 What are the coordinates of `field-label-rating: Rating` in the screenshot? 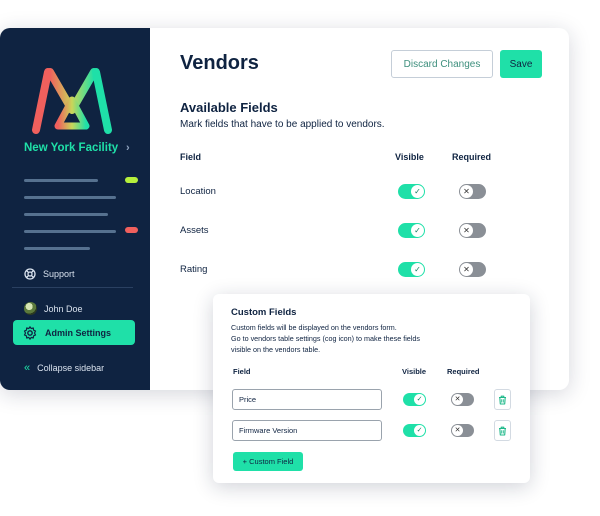 It's located at (194, 269).